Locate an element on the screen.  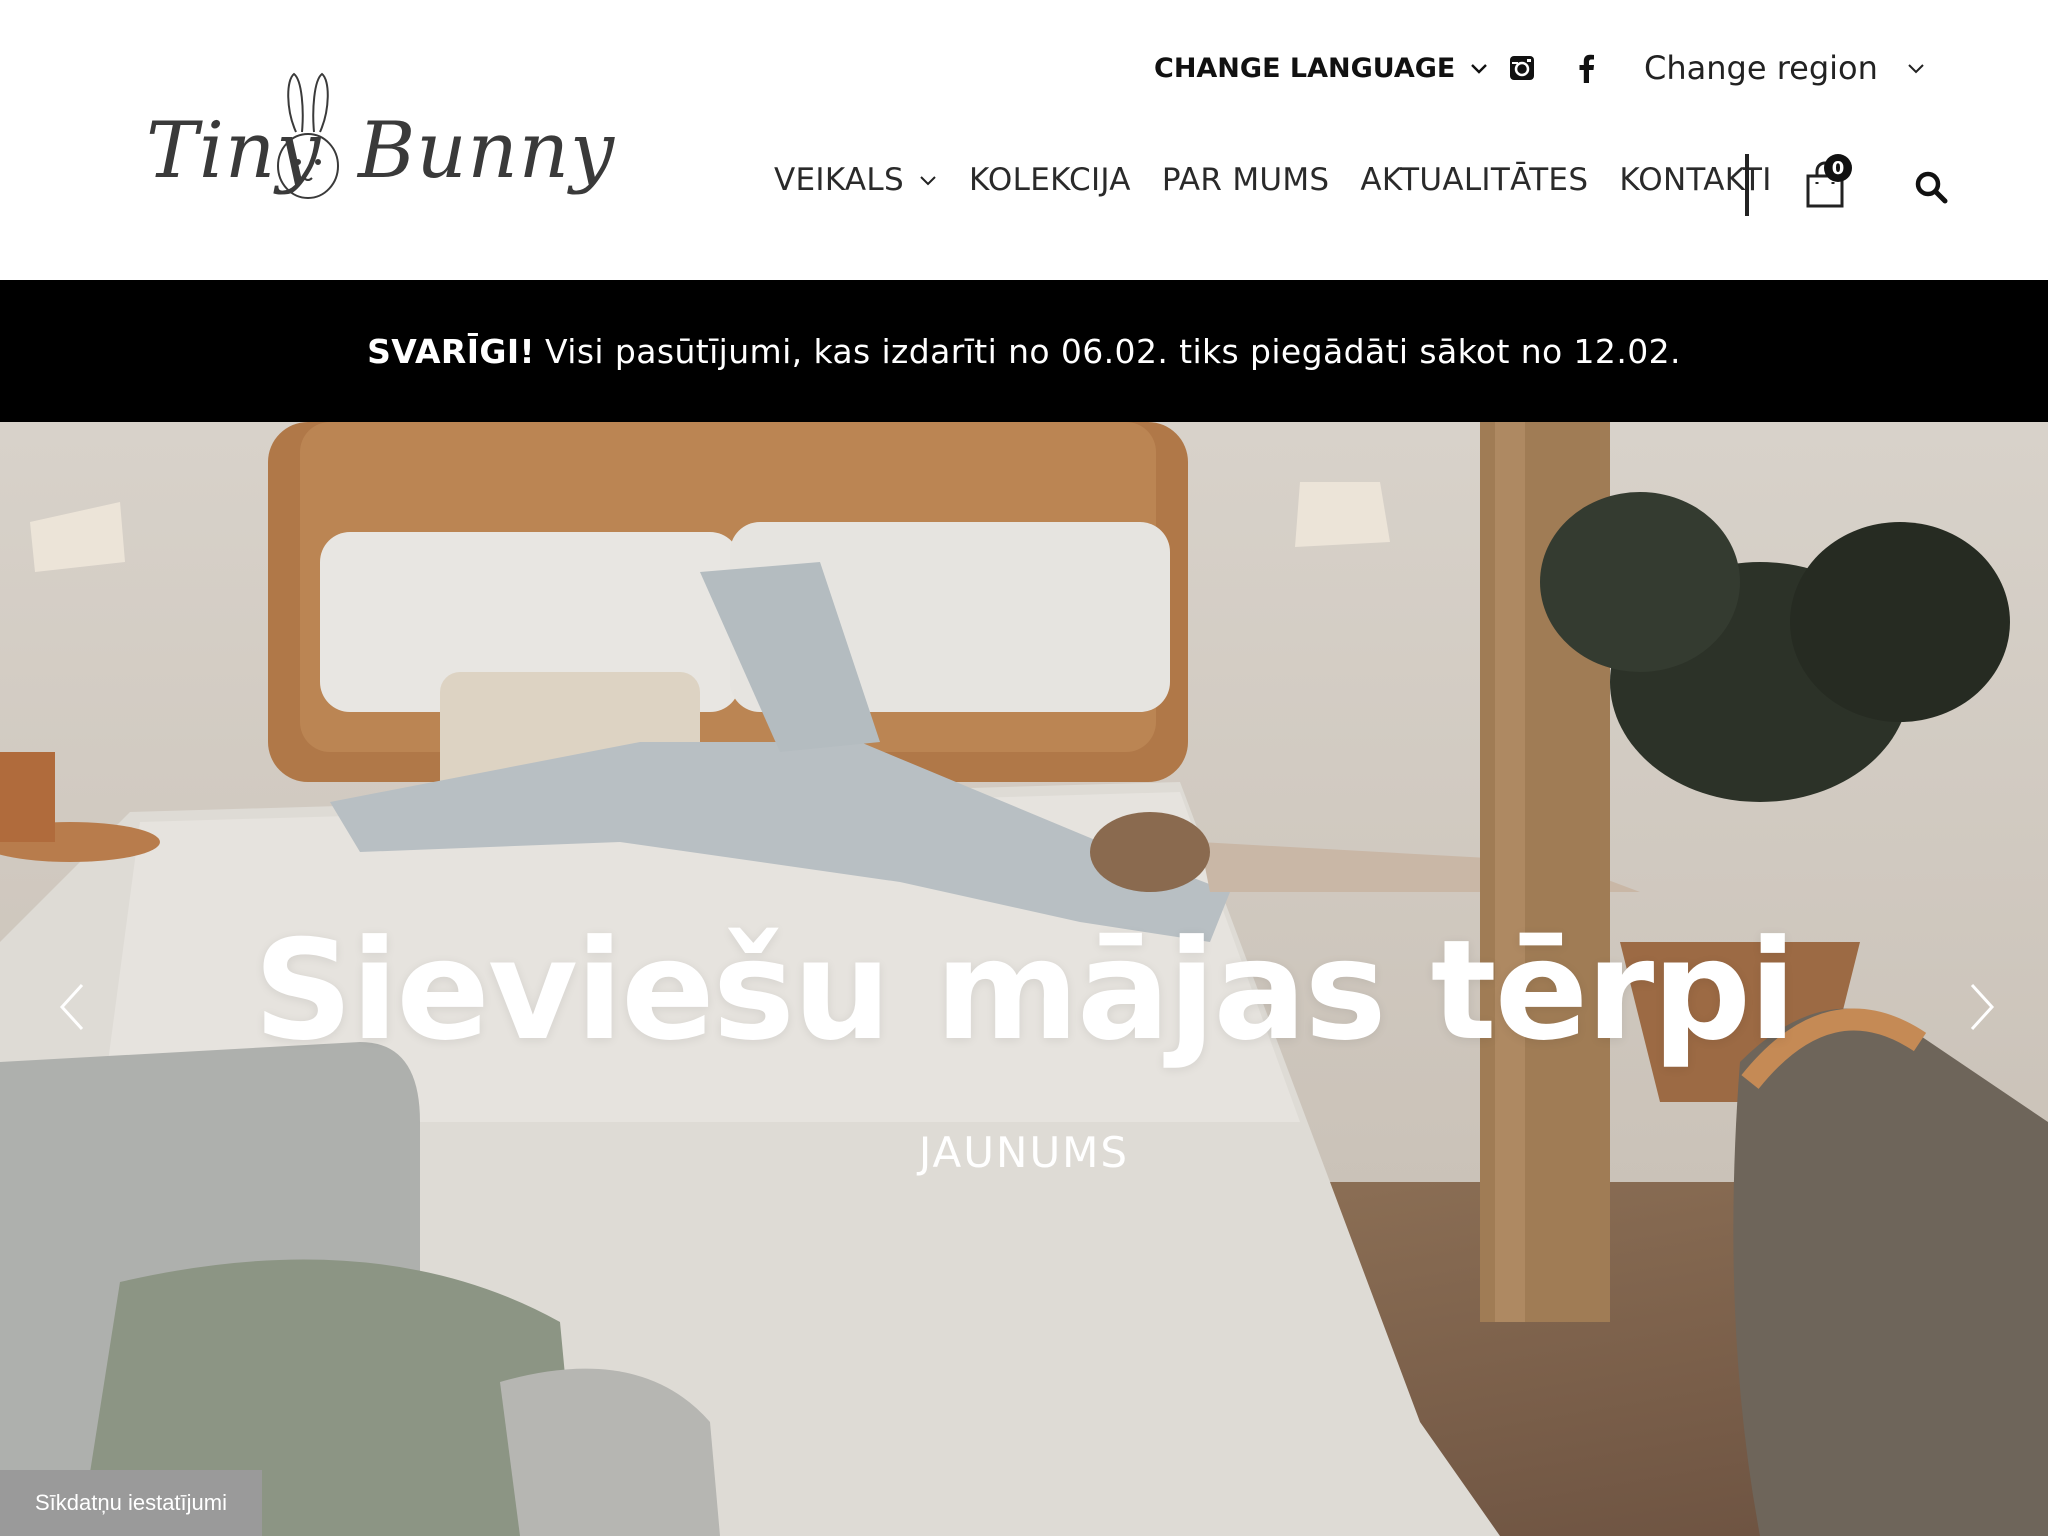
cart-count-badge: 0 is located at coordinates (1838, 168).